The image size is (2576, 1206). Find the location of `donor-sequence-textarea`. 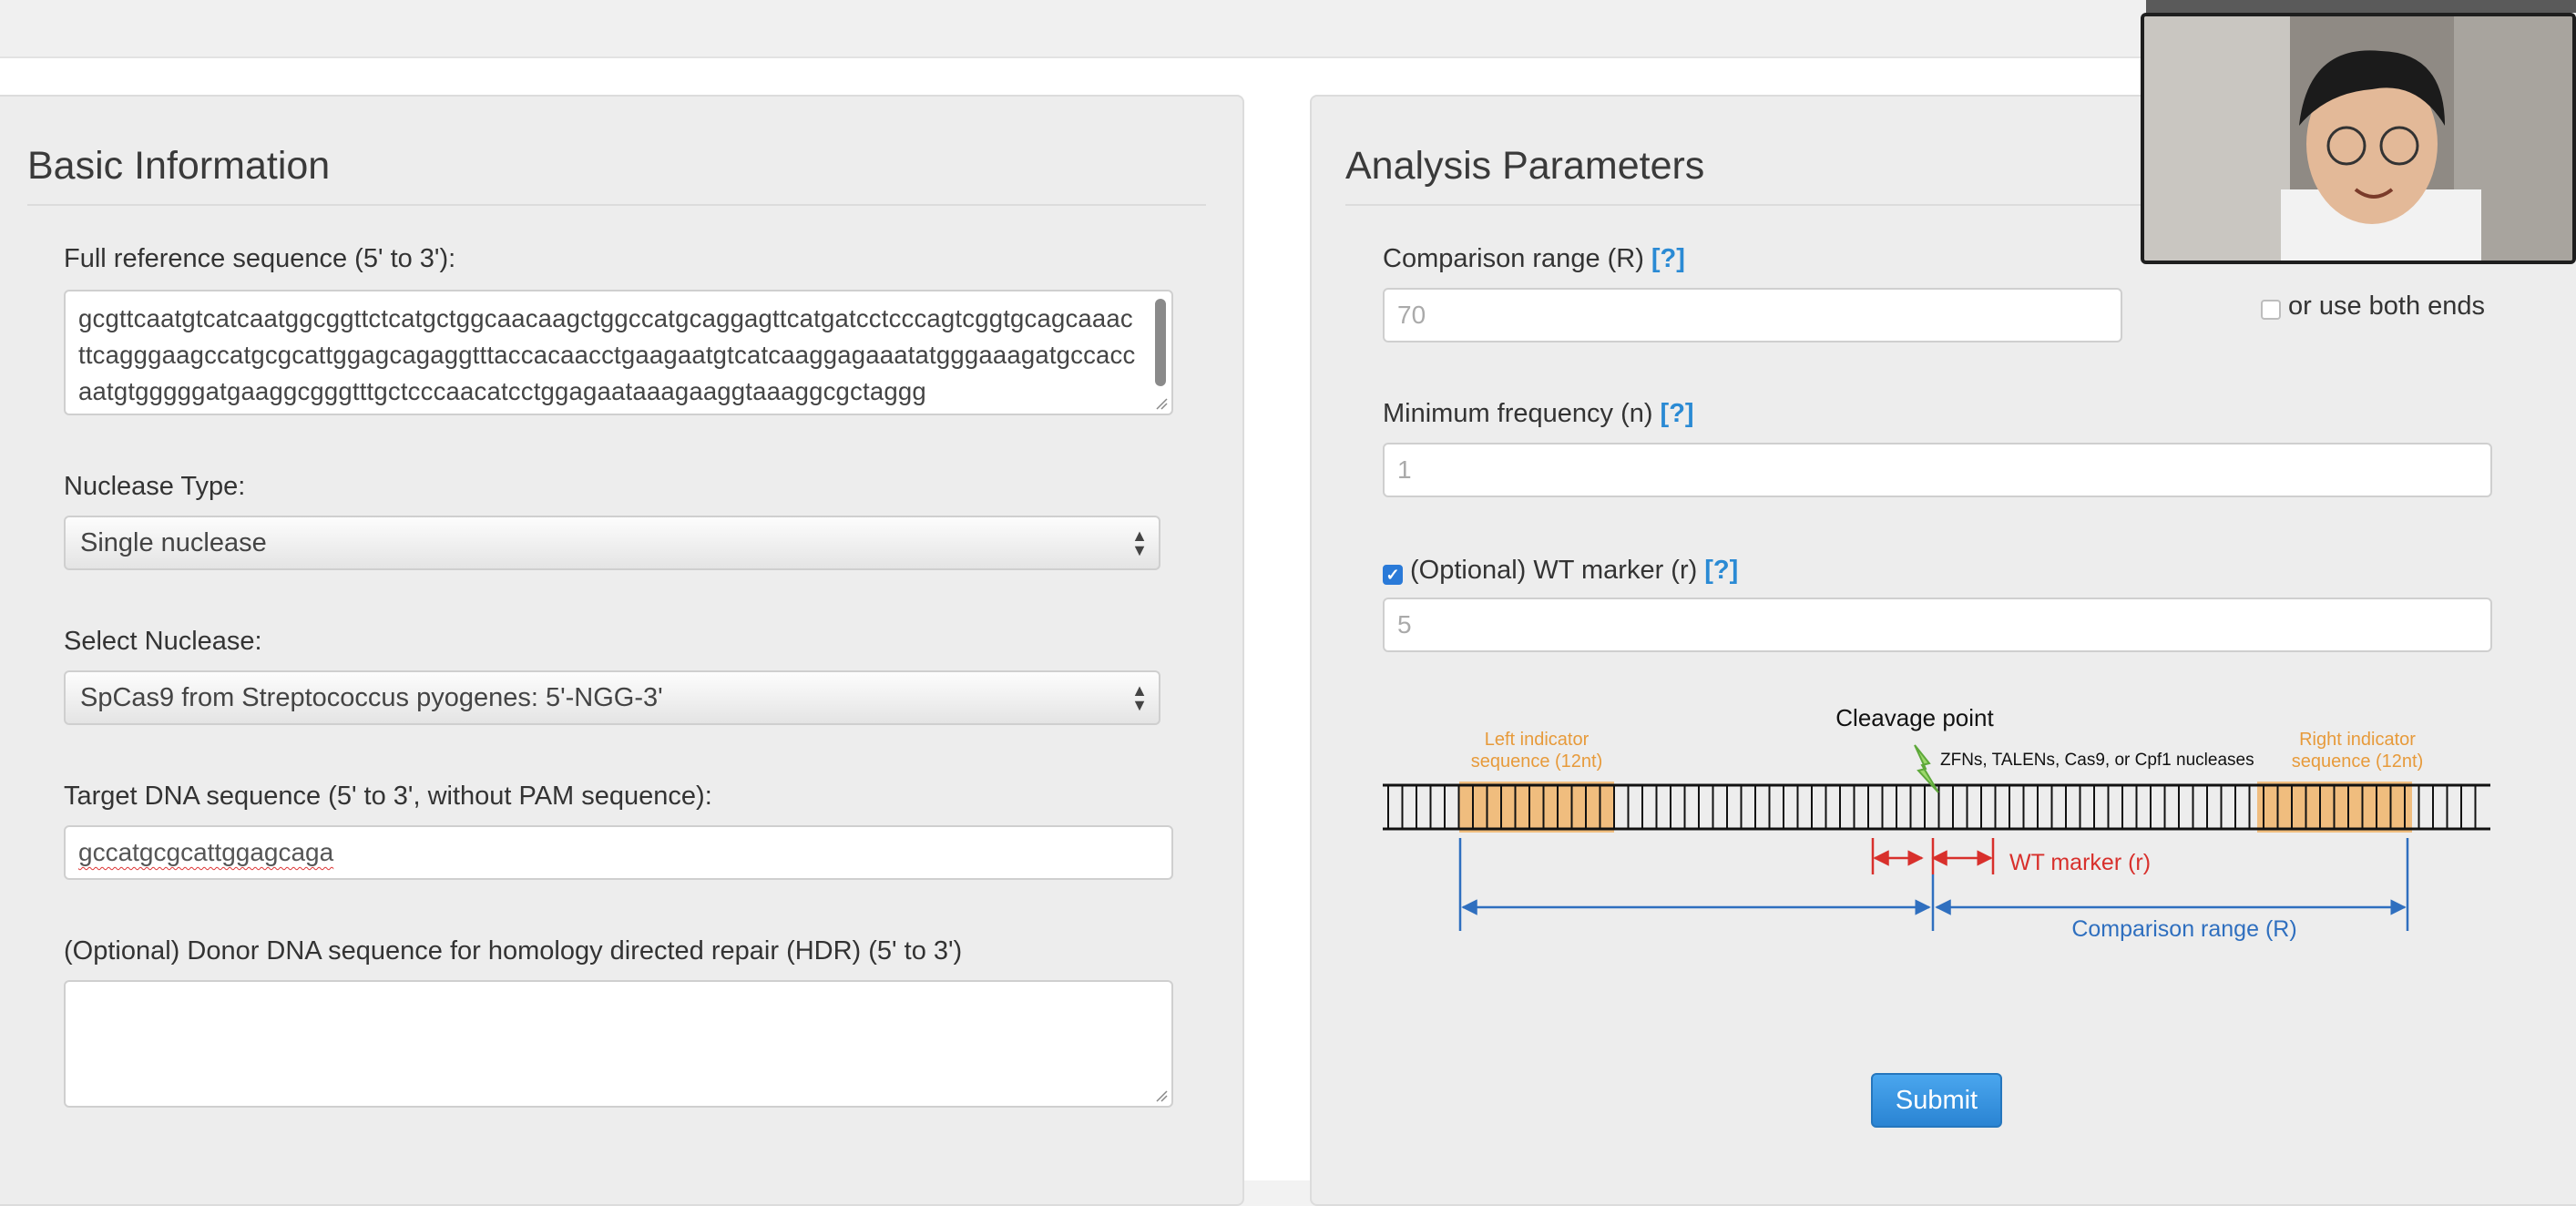

donor-sequence-textarea is located at coordinates (619, 1044).